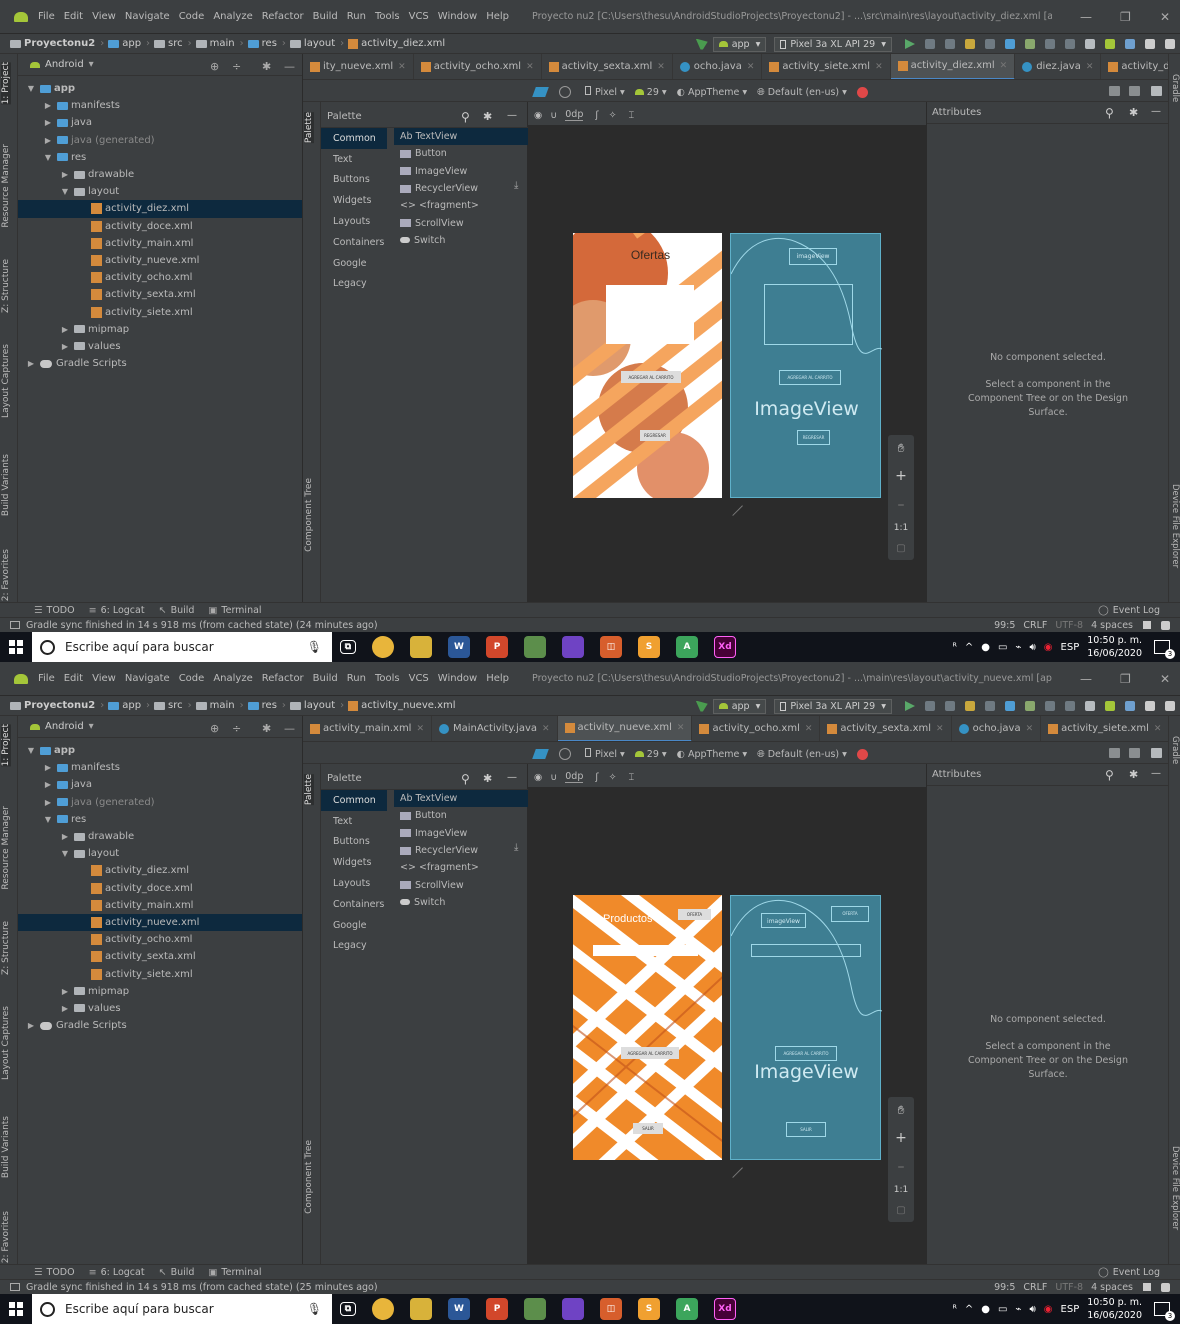  I want to click on theme-select: ◐ AppTheme ▾, so click(712, 92).